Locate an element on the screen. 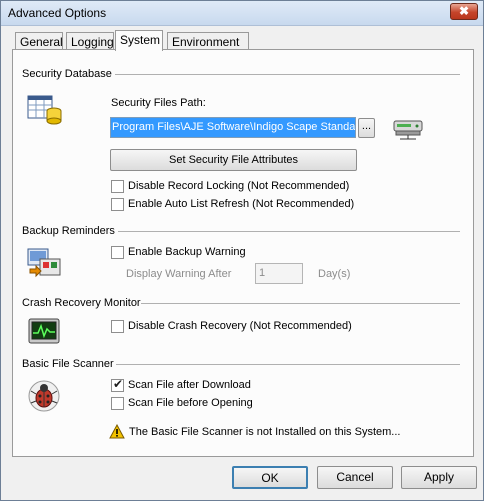 The image size is (484, 501). warning-icon is located at coordinates (117, 431).